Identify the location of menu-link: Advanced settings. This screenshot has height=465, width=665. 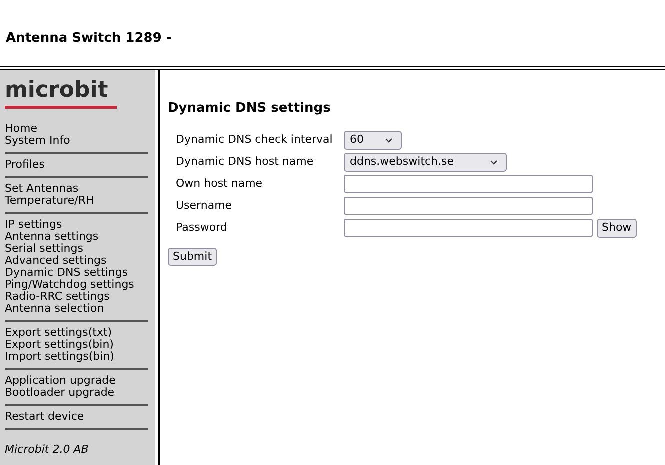
(76, 261).